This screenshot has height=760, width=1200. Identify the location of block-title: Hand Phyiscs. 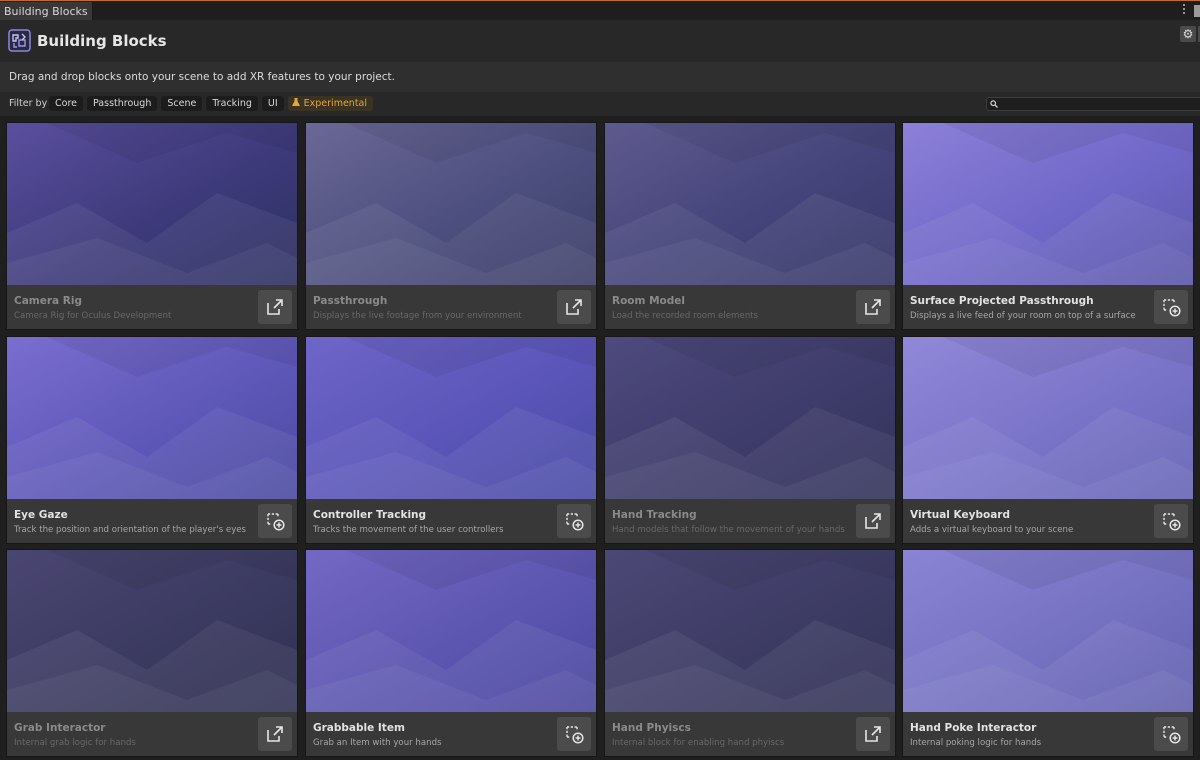
(651, 728).